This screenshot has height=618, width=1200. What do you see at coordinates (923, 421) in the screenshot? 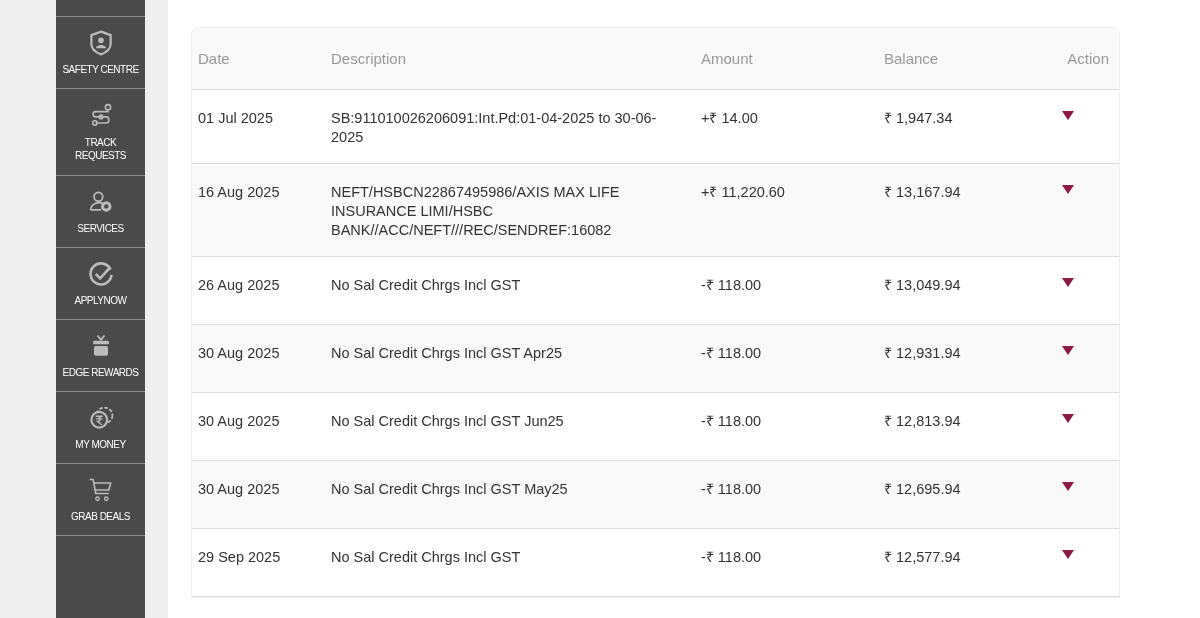
I see `balance-cell-text: ₹ 12,813.94` at bounding box center [923, 421].